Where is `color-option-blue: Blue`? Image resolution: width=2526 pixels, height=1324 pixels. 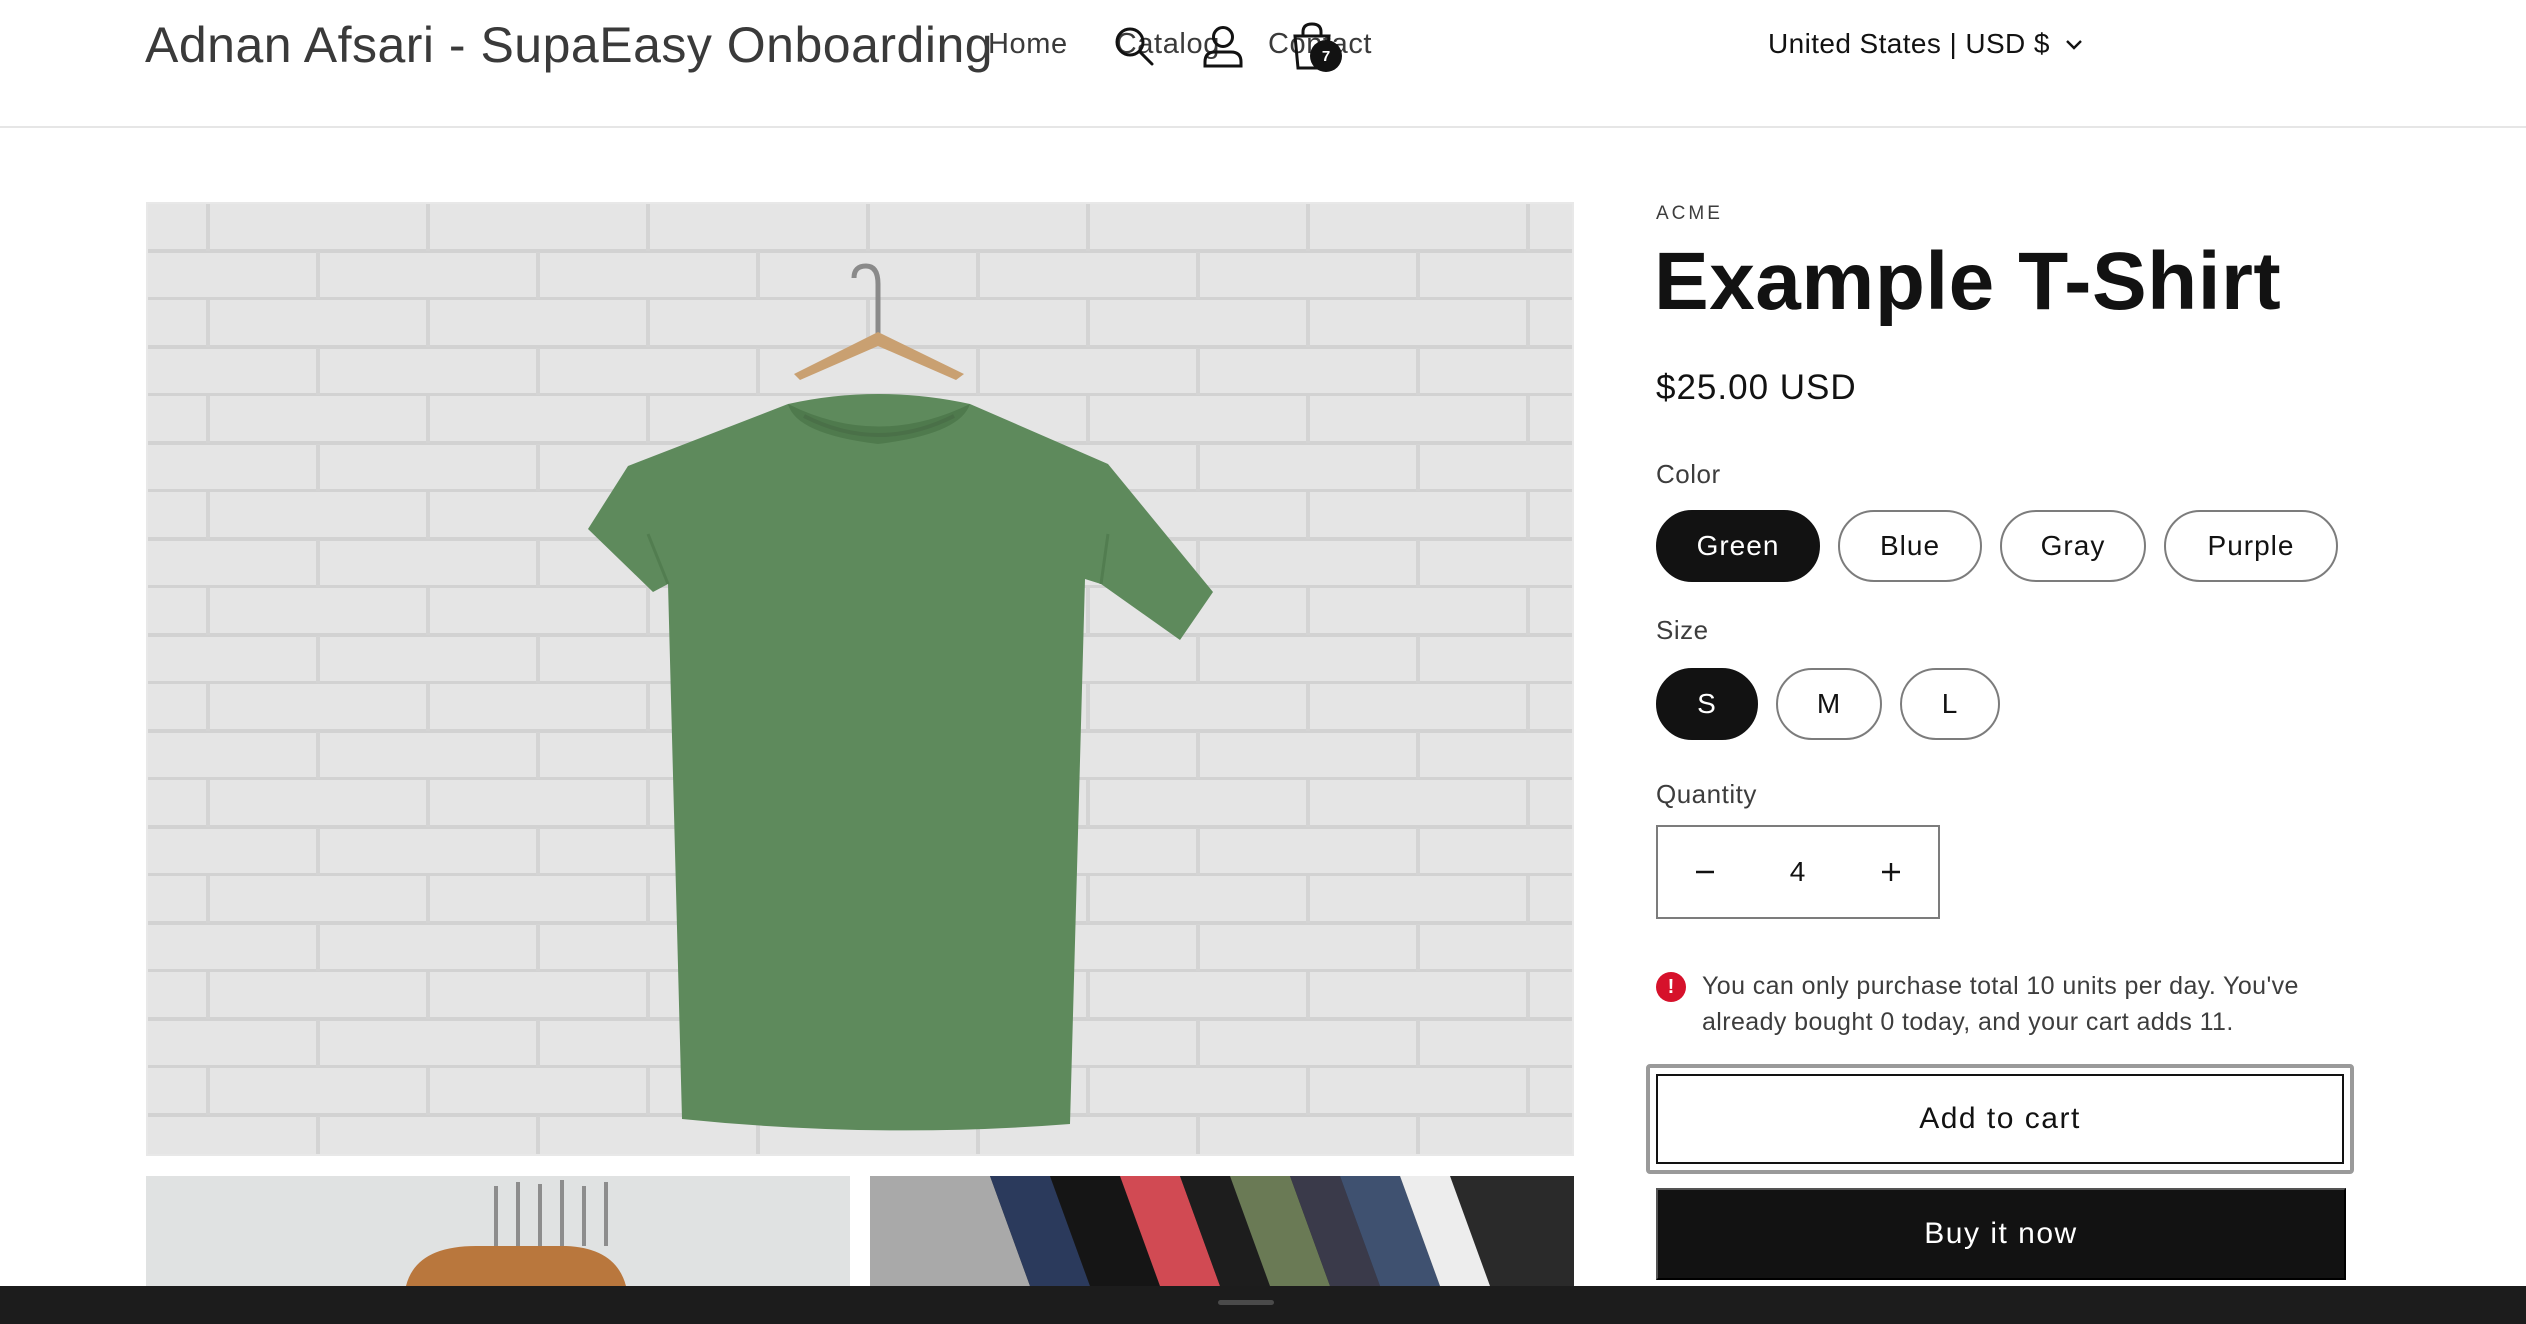 color-option-blue: Blue is located at coordinates (1910, 546).